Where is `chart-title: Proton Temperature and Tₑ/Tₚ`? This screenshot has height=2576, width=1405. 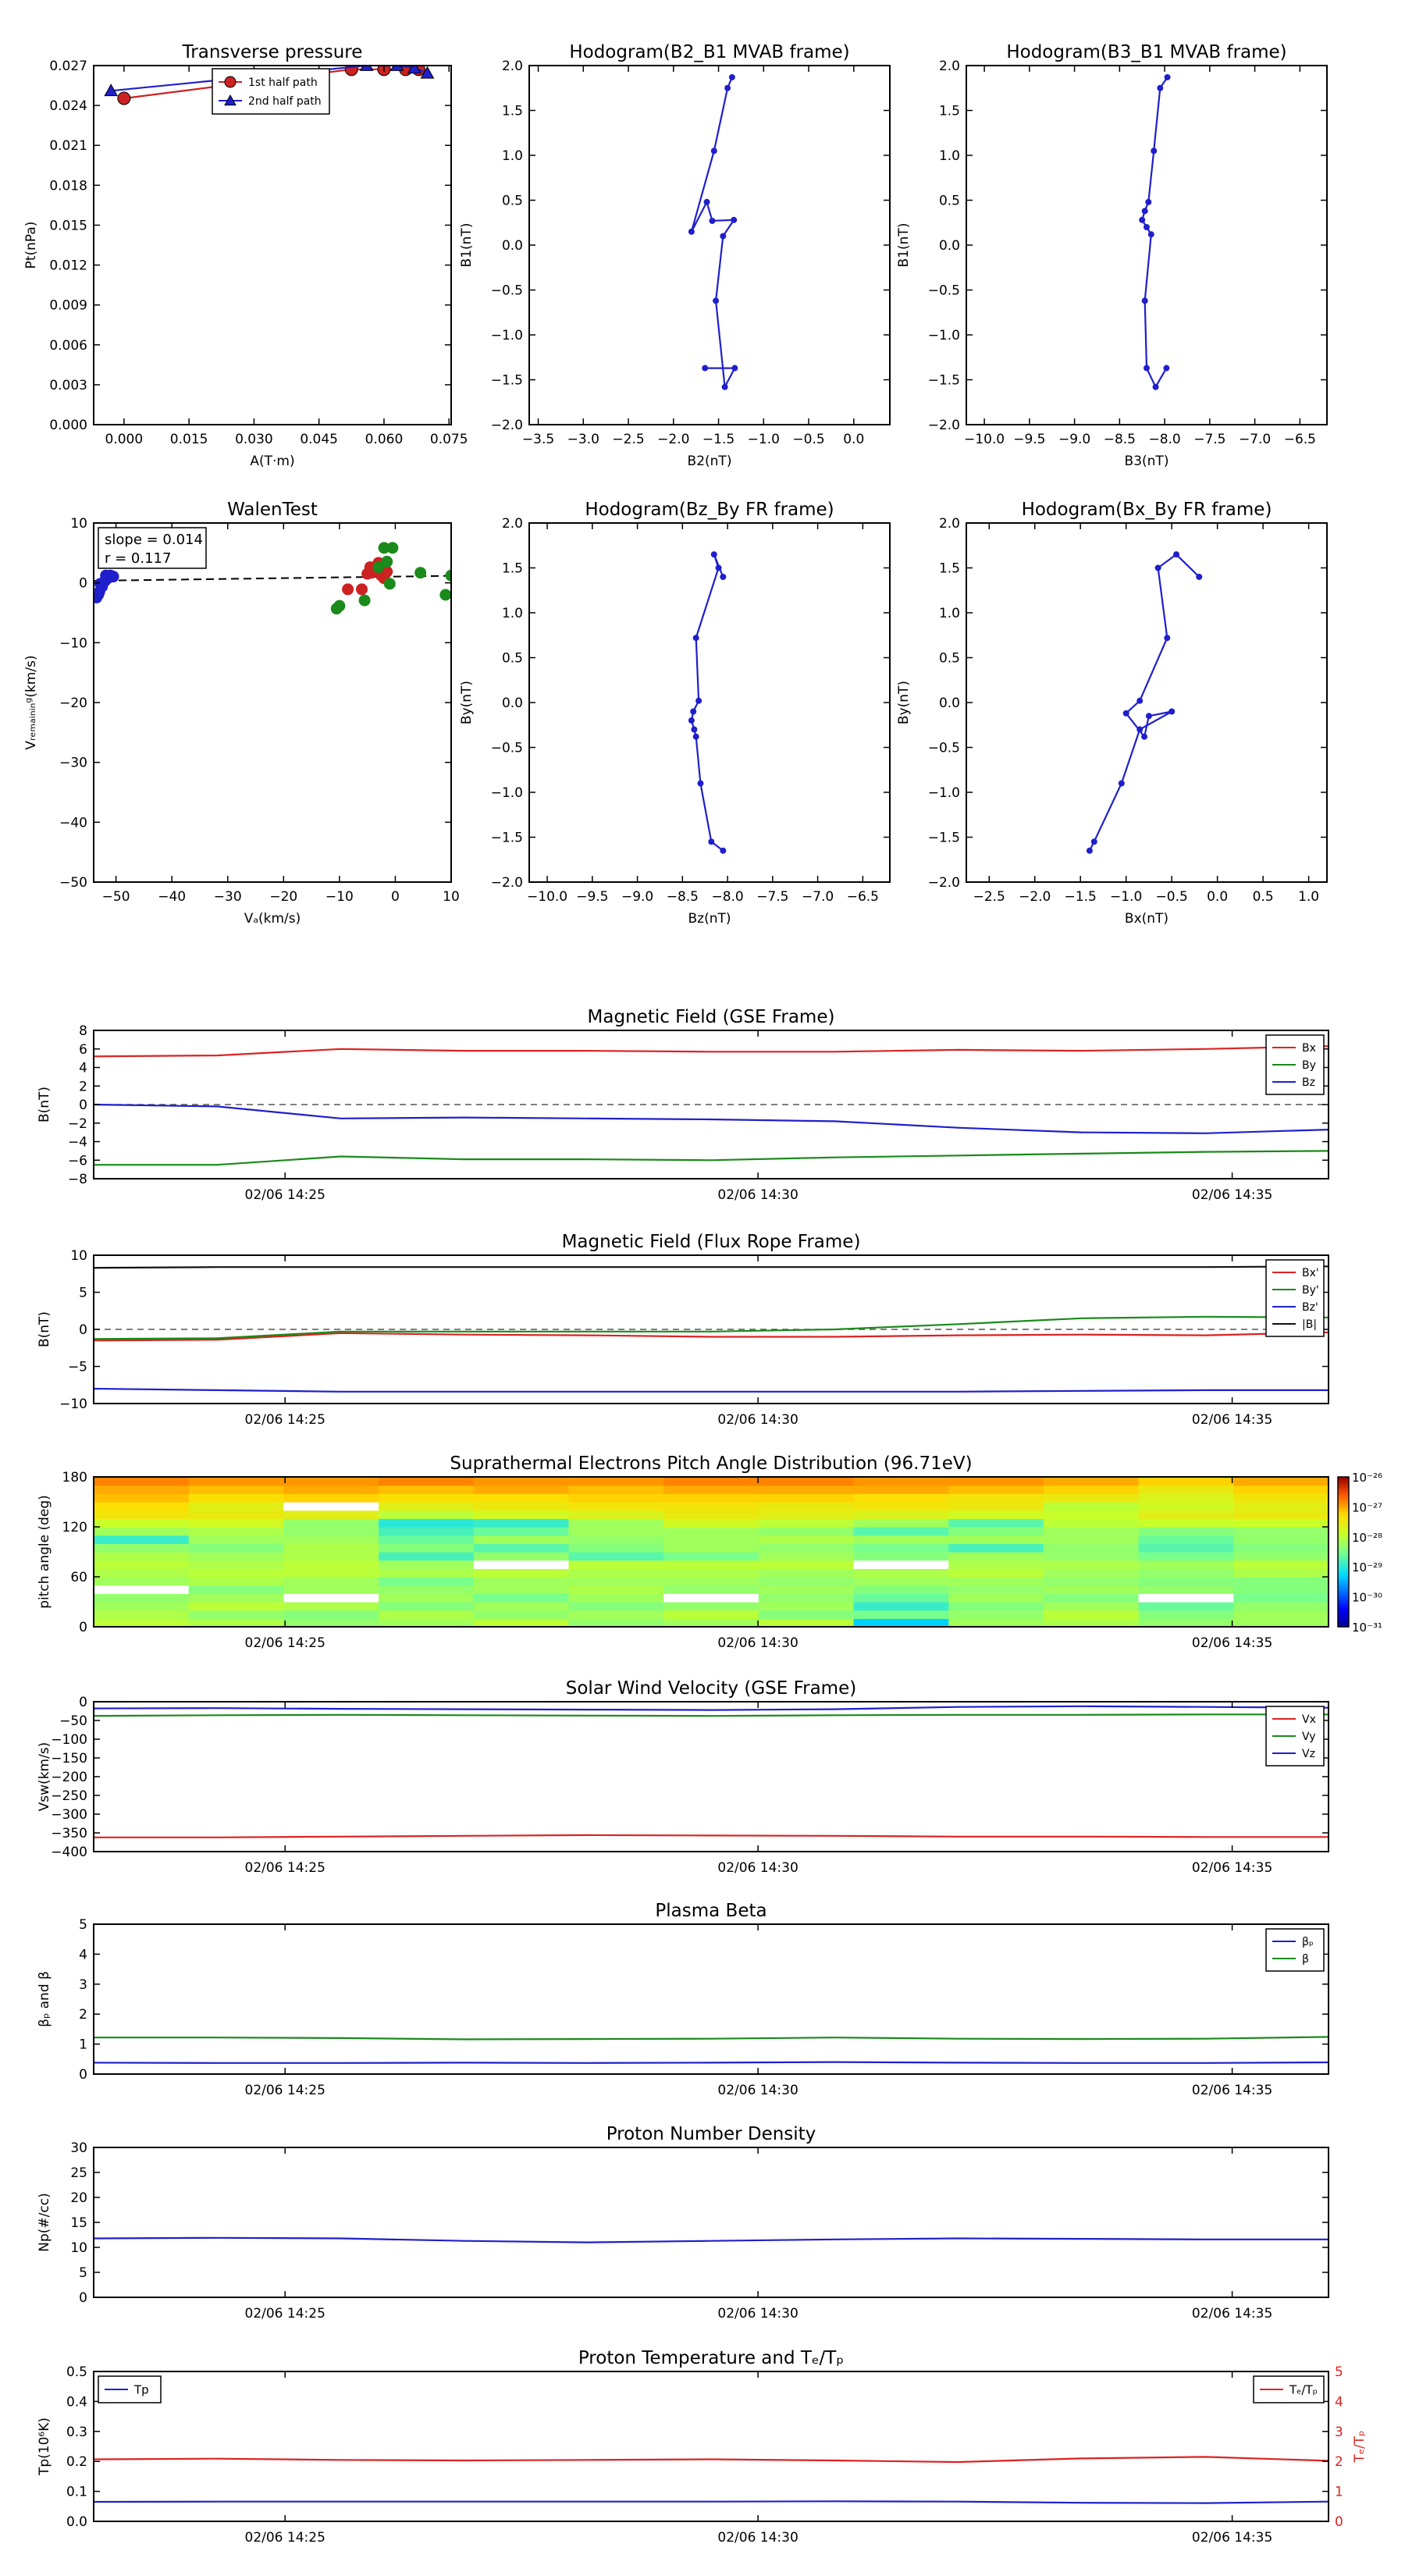 chart-title: Proton Temperature and Tₑ/Tₚ is located at coordinates (711, 2358).